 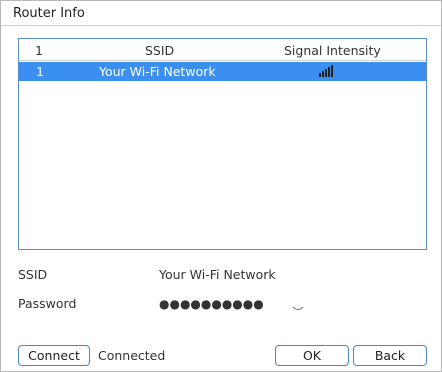 What do you see at coordinates (132, 355) in the screenshot?
I see `connection-status: Connected` at bounding box center [132, 355].